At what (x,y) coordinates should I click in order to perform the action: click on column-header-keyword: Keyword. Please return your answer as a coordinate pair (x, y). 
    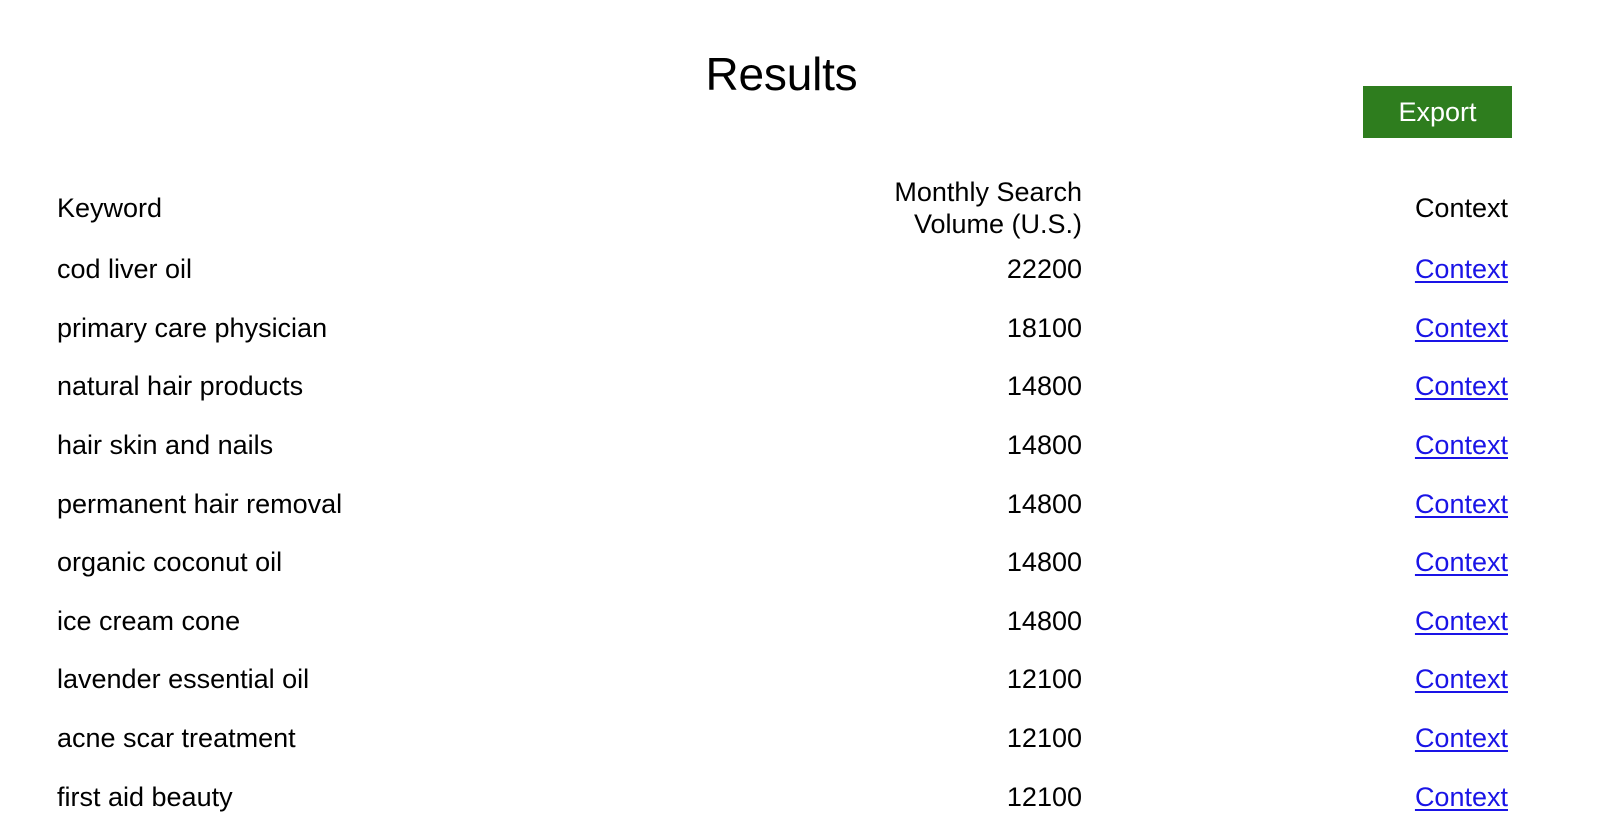
    Looking at the image, I should click on (110, 208).